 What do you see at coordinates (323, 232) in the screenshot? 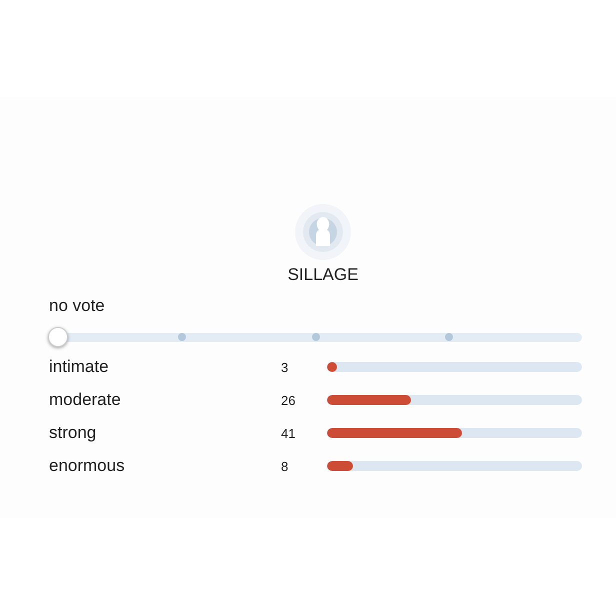
I see `avatar-icon` at bounding box center [323, 232].